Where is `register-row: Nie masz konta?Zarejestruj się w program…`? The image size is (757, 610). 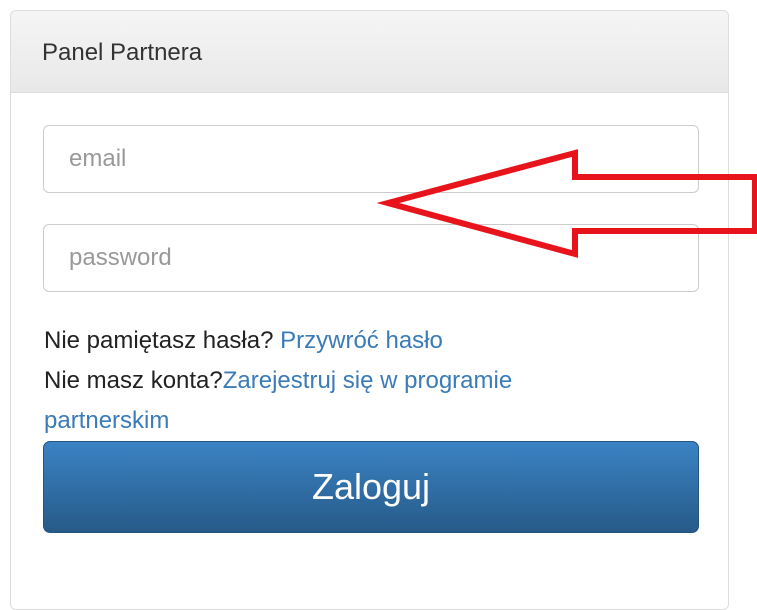 register-row: Nie masz konta?Zarejestruj się w program… is located at coordinates (374, 381).